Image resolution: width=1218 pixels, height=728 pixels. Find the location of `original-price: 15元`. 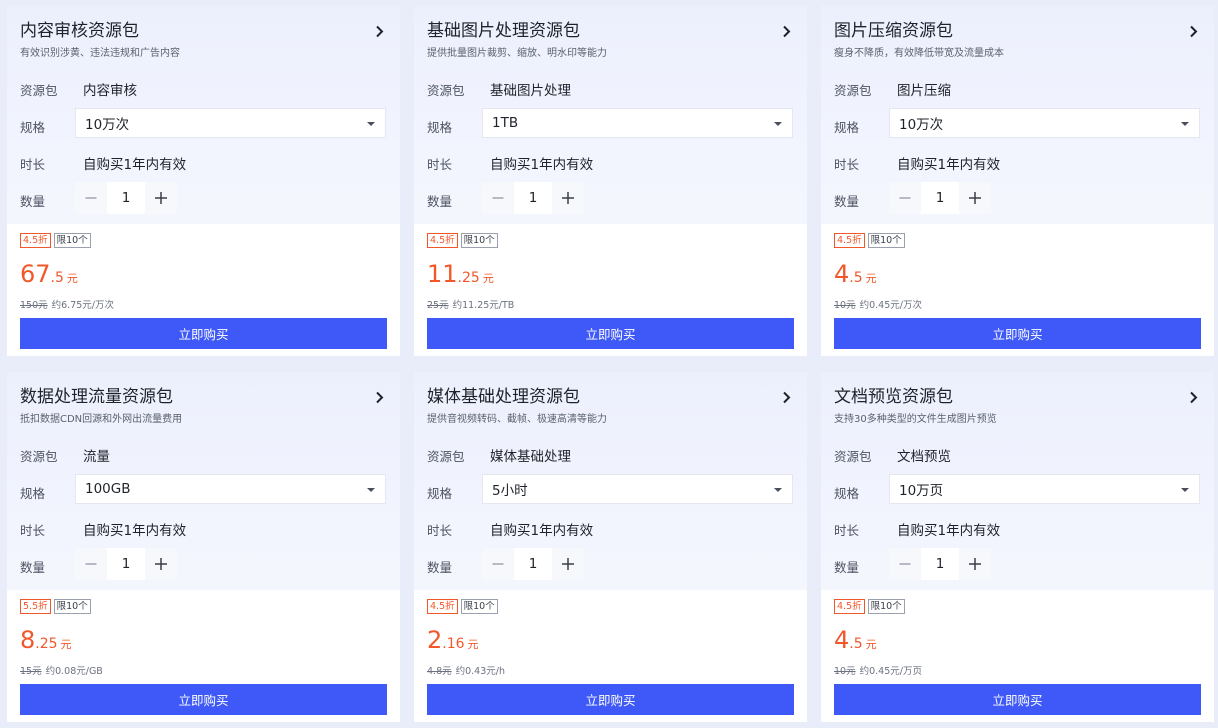

original-price: 15元 is located at coordinates (31, 671).